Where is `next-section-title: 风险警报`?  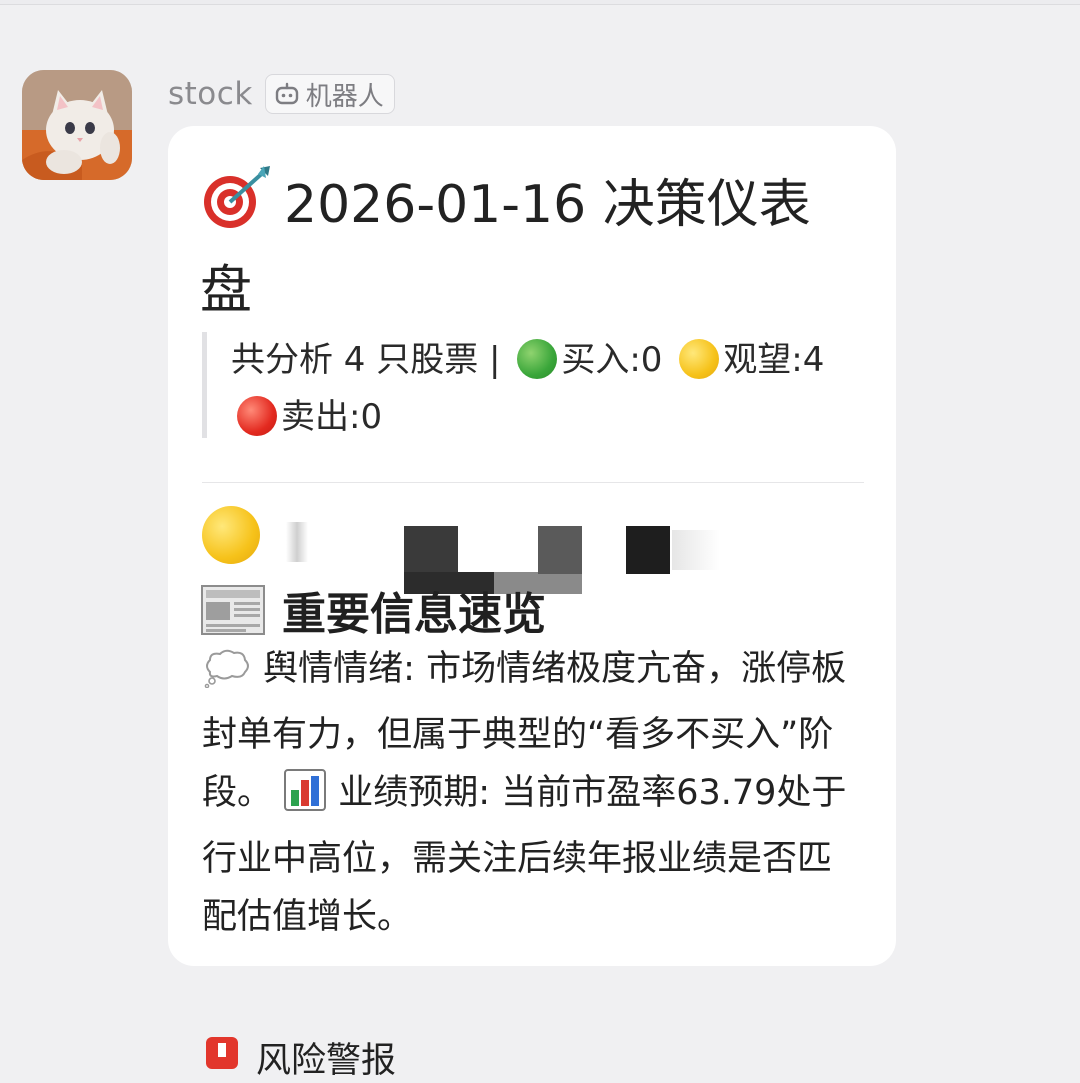
next-section-title: 风险警报 is located at coordinates (326, 1061).